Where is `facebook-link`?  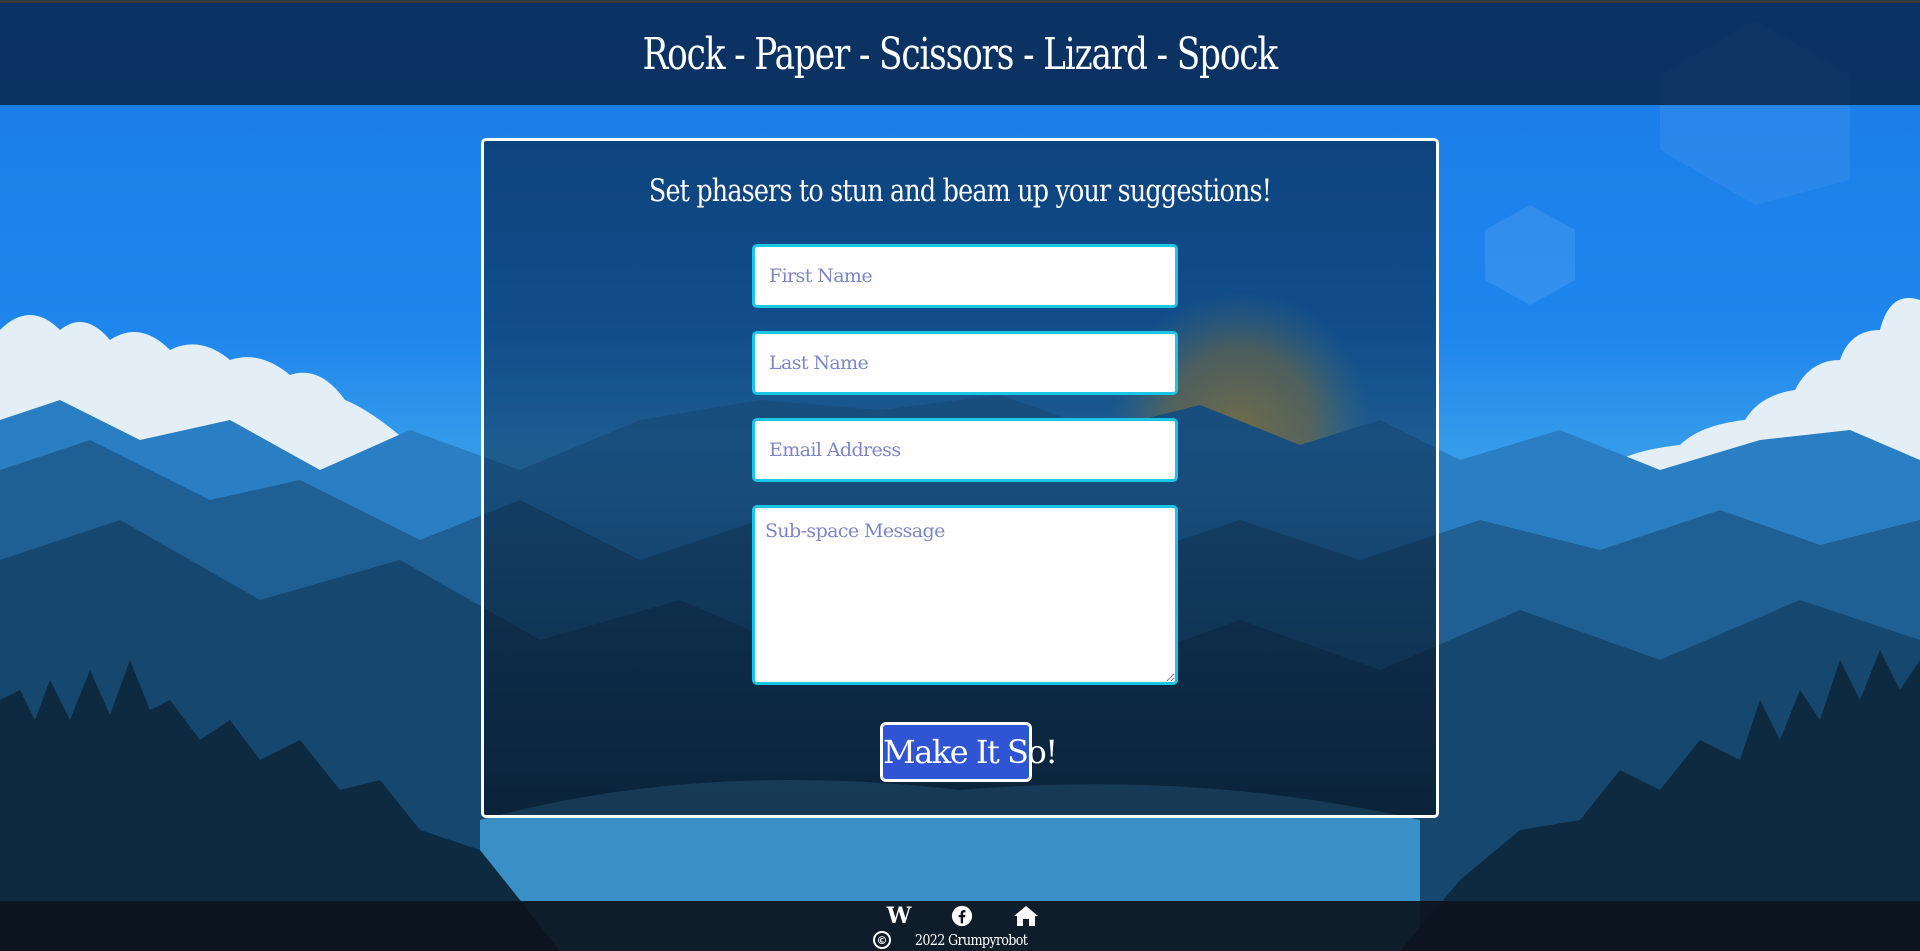
facebook-link is located at coordinates (962, 916).